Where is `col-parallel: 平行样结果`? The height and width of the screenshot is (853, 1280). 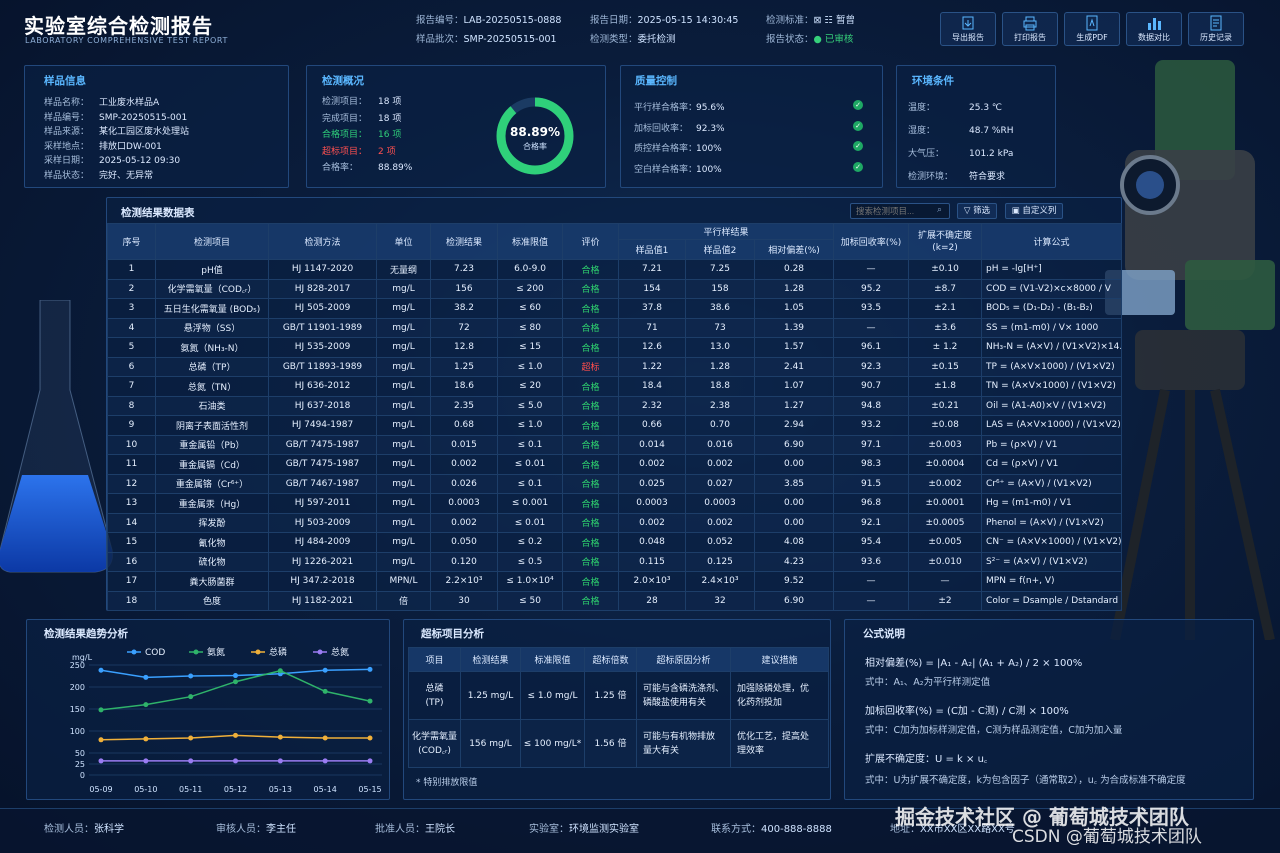
col-parallel: 平行样结果 is located at coordinates (726, 231).